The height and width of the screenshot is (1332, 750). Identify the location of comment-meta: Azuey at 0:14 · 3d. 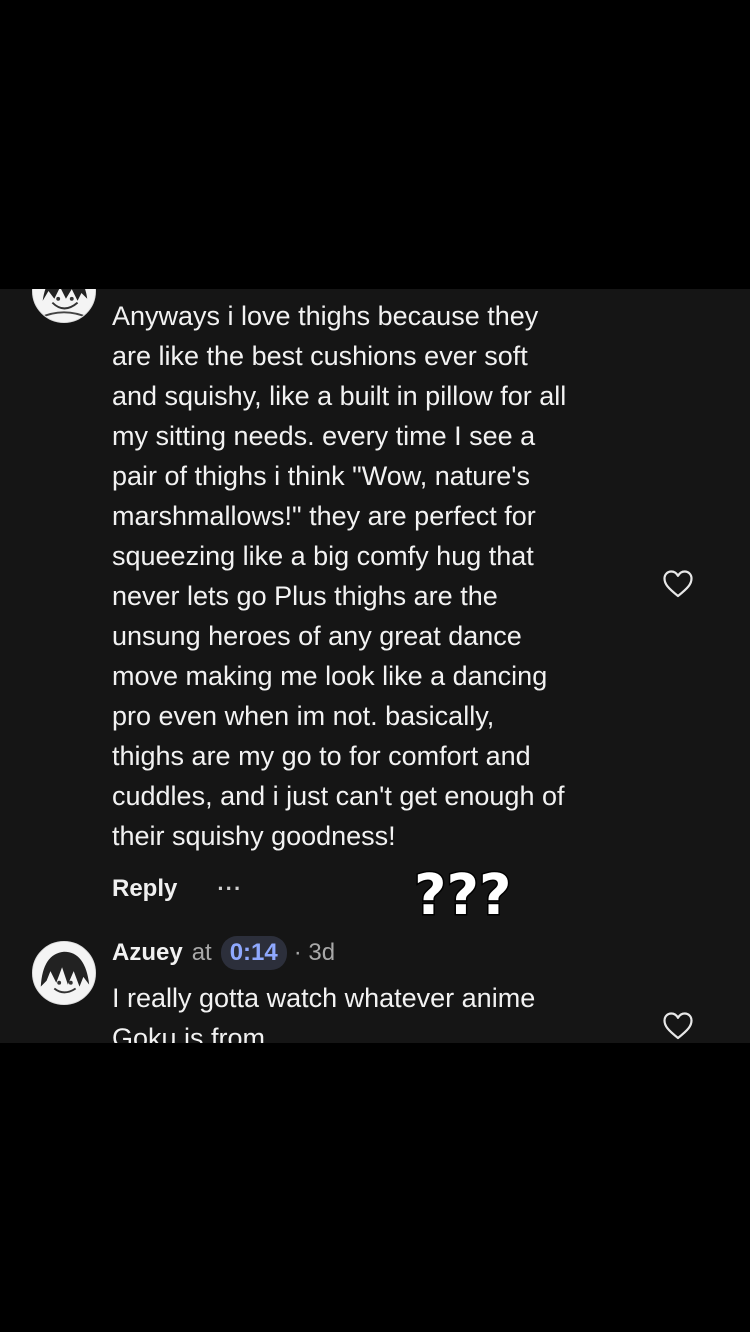
(223, 953).